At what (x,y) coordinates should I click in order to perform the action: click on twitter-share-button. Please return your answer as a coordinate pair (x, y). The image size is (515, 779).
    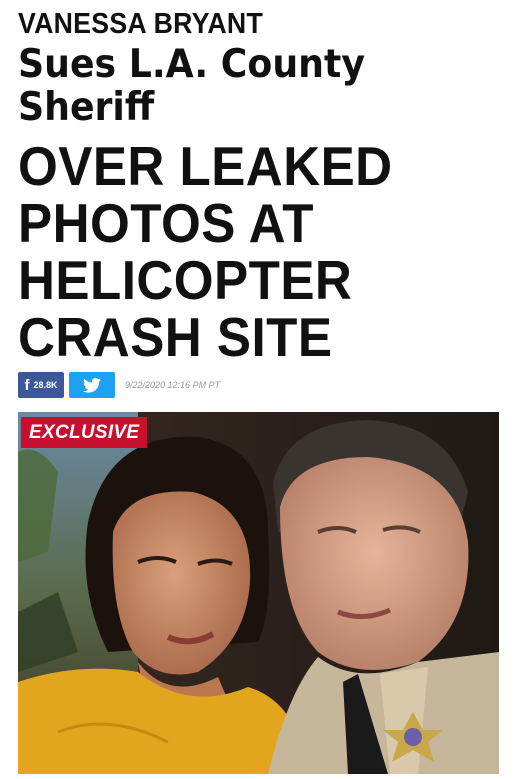
    Looking at the image, I should click on (92, 385).